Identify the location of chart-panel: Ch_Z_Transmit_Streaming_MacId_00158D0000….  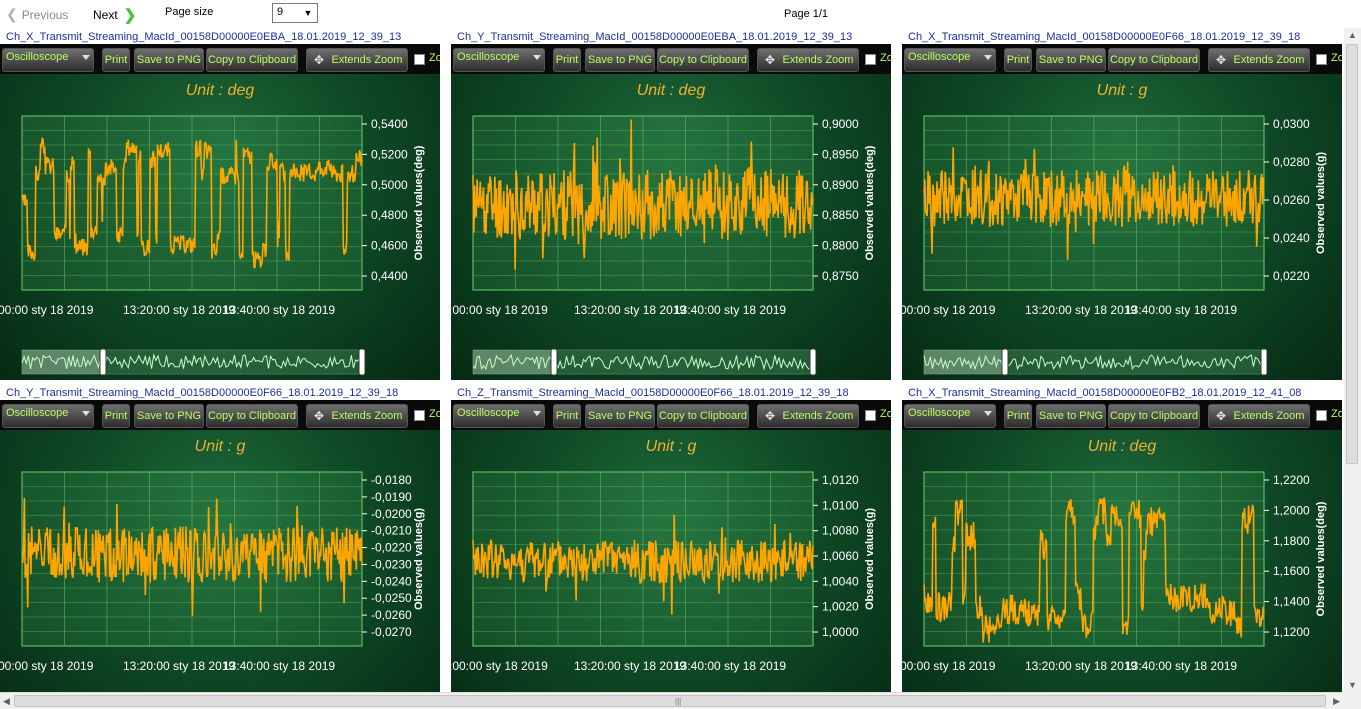
(671, 547).